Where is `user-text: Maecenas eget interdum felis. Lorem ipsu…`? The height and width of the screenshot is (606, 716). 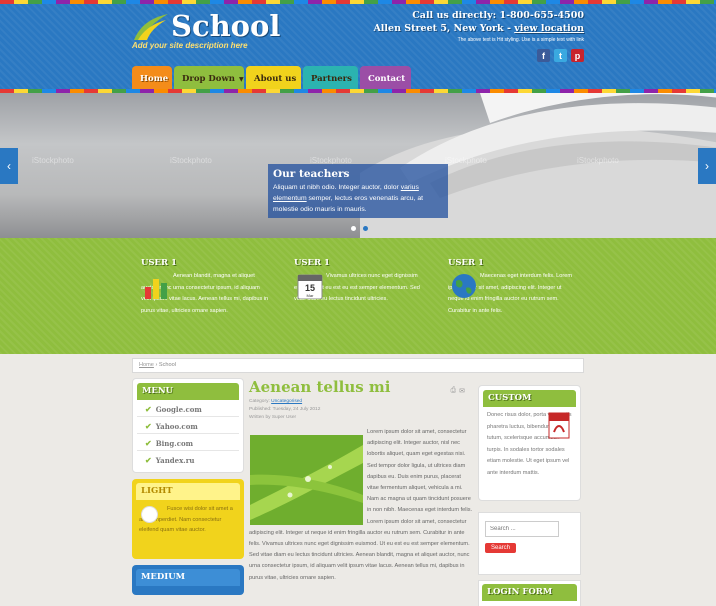
user-text: Maecenas eget interdum felis. Lorem ipsu… is located at coordinates (513, 294).